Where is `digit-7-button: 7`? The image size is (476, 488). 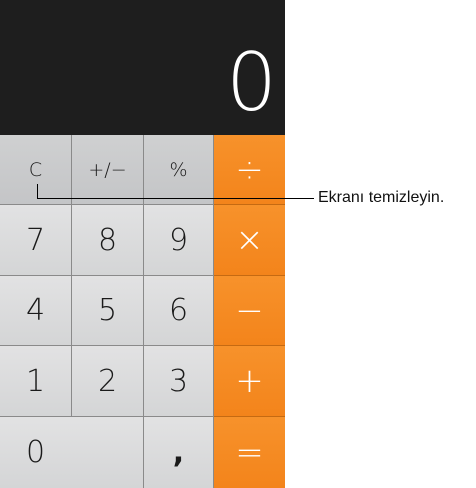
digit-7-button: 7 is located at coordinates (36, 240).